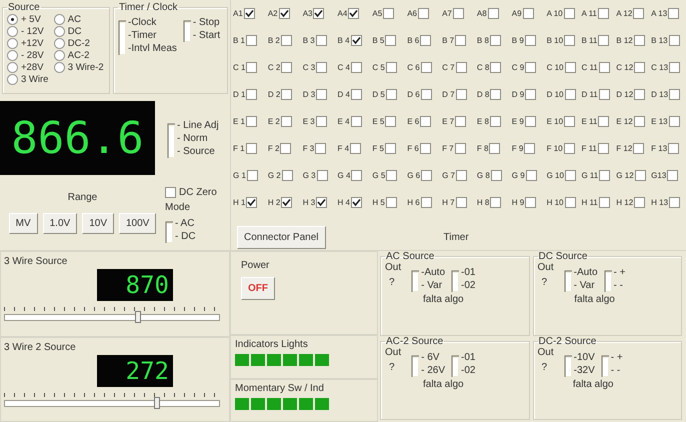 This screenshot has width=686, height=422. Describe the element at coordinates (281, 237) in the screenshot. I see `connector-panel-button: Connector Panel` at that location.